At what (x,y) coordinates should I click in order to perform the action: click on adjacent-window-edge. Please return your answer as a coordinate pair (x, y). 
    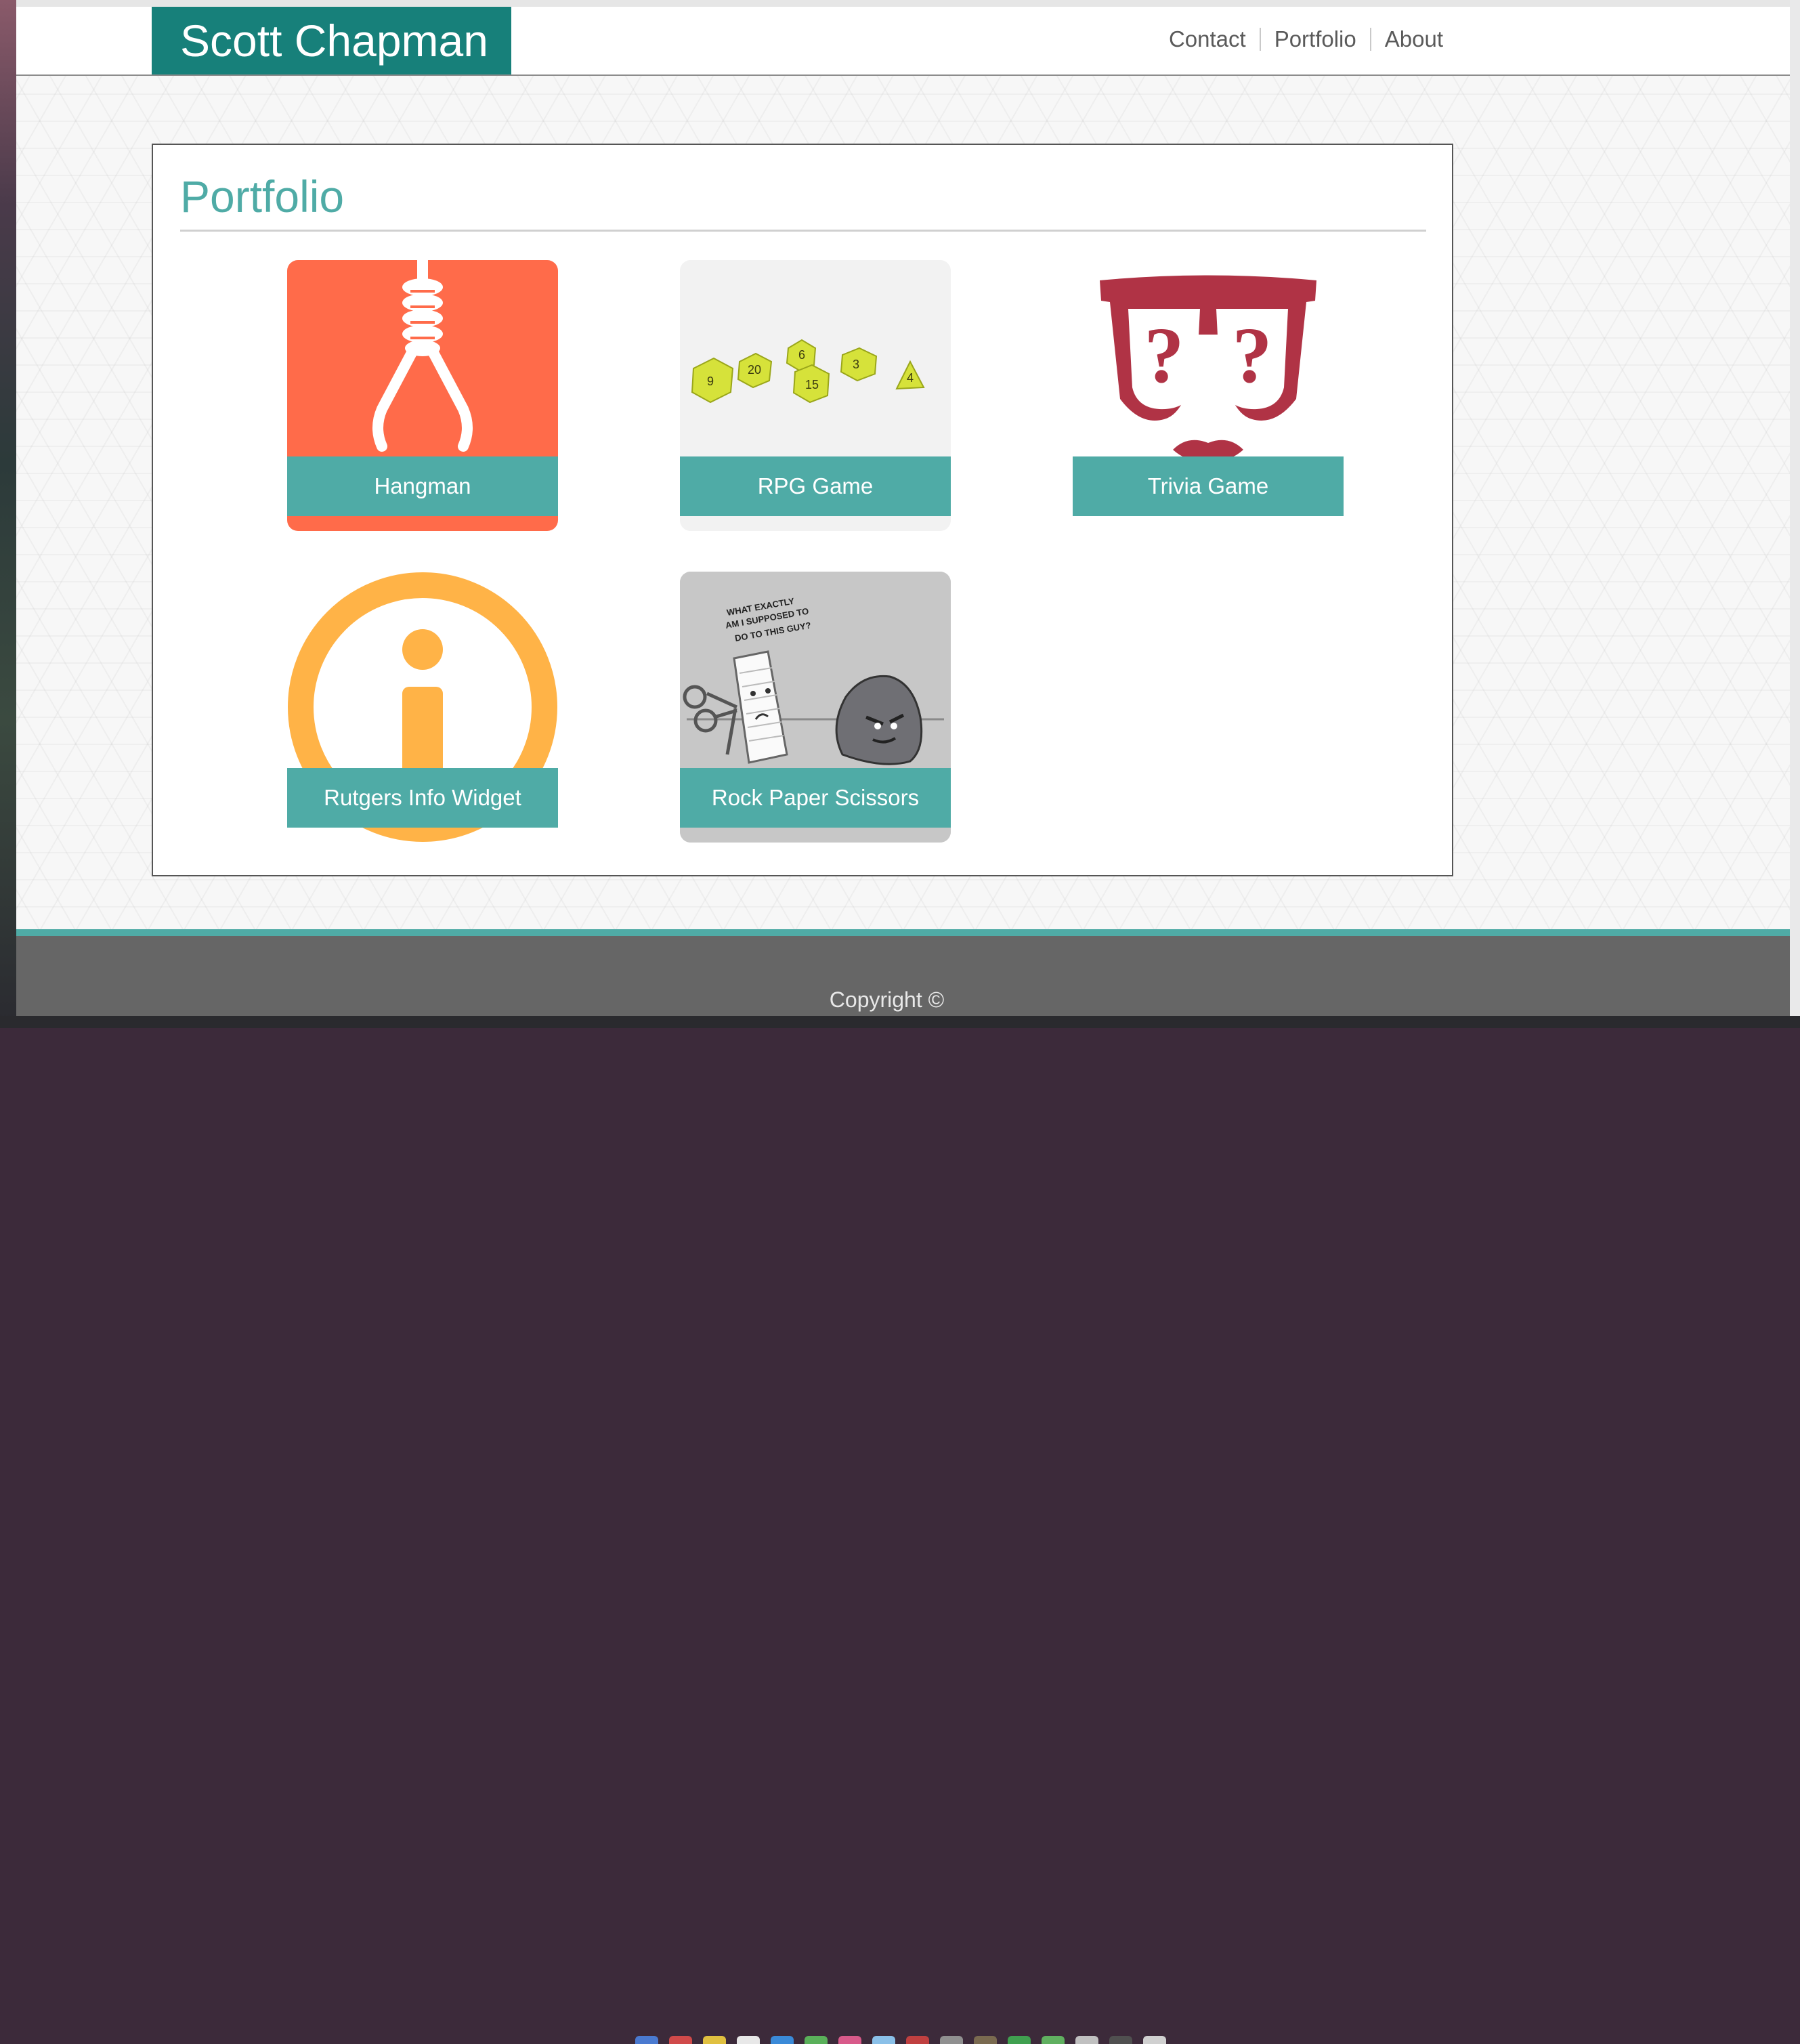
    Looking at the image, I should click on (1795, 514).